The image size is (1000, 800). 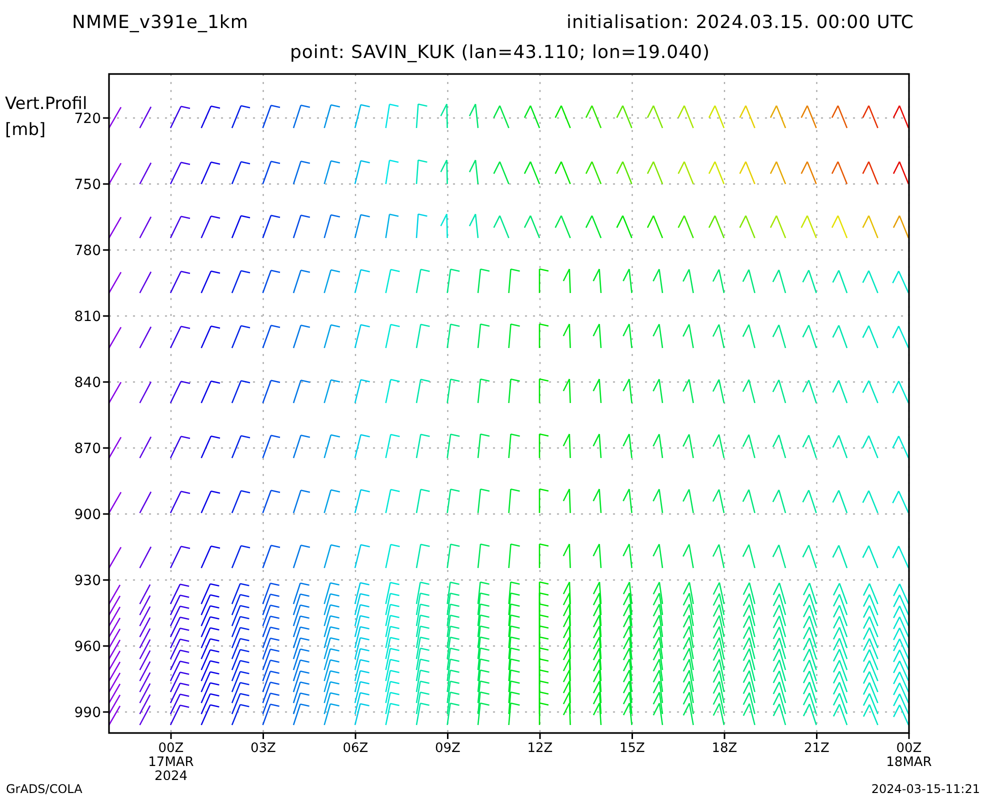 I want to click on y-tick-label: 720, so click(x=87, y=119).